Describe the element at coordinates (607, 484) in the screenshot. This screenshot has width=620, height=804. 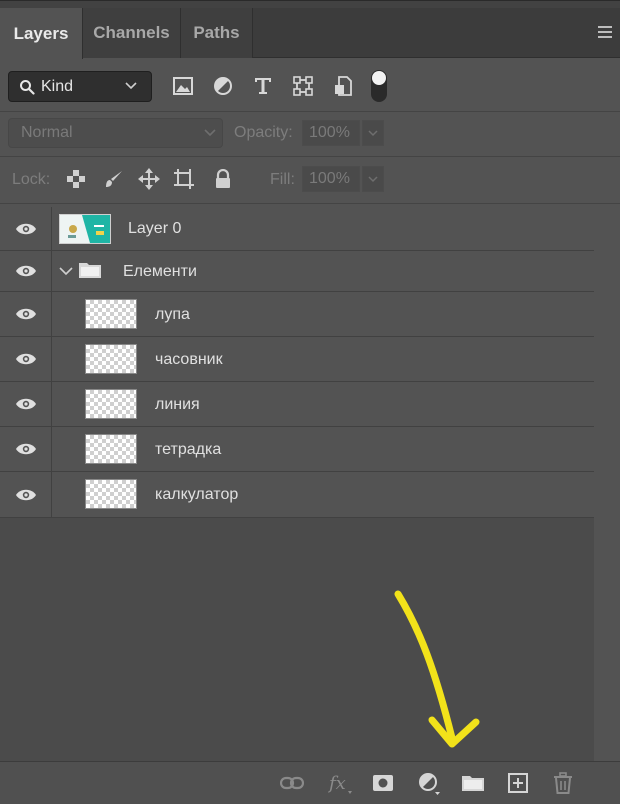
I see `layers-scrollbar` at that location.